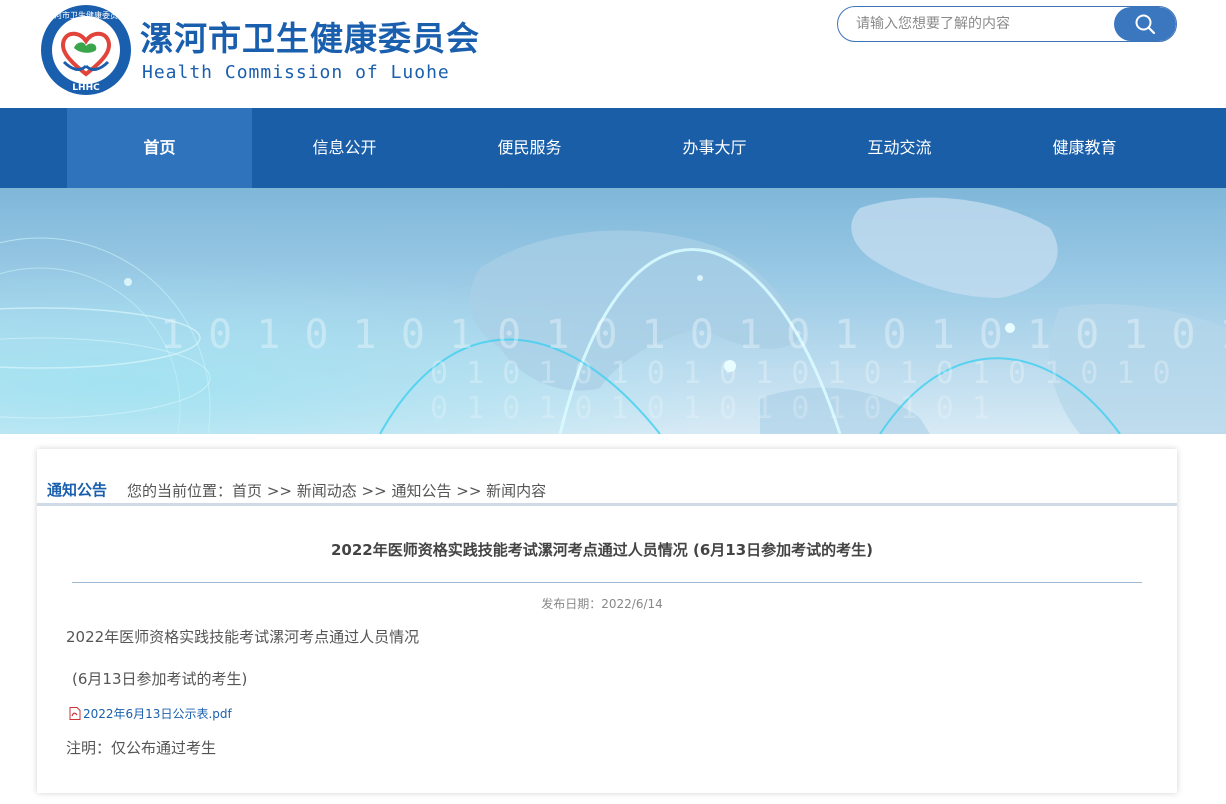 Image resolution: width=1226 pixels, height=804 pixels. I want to click on article-paragraph: (6月13日参加考试的考生), so click(160, 679).